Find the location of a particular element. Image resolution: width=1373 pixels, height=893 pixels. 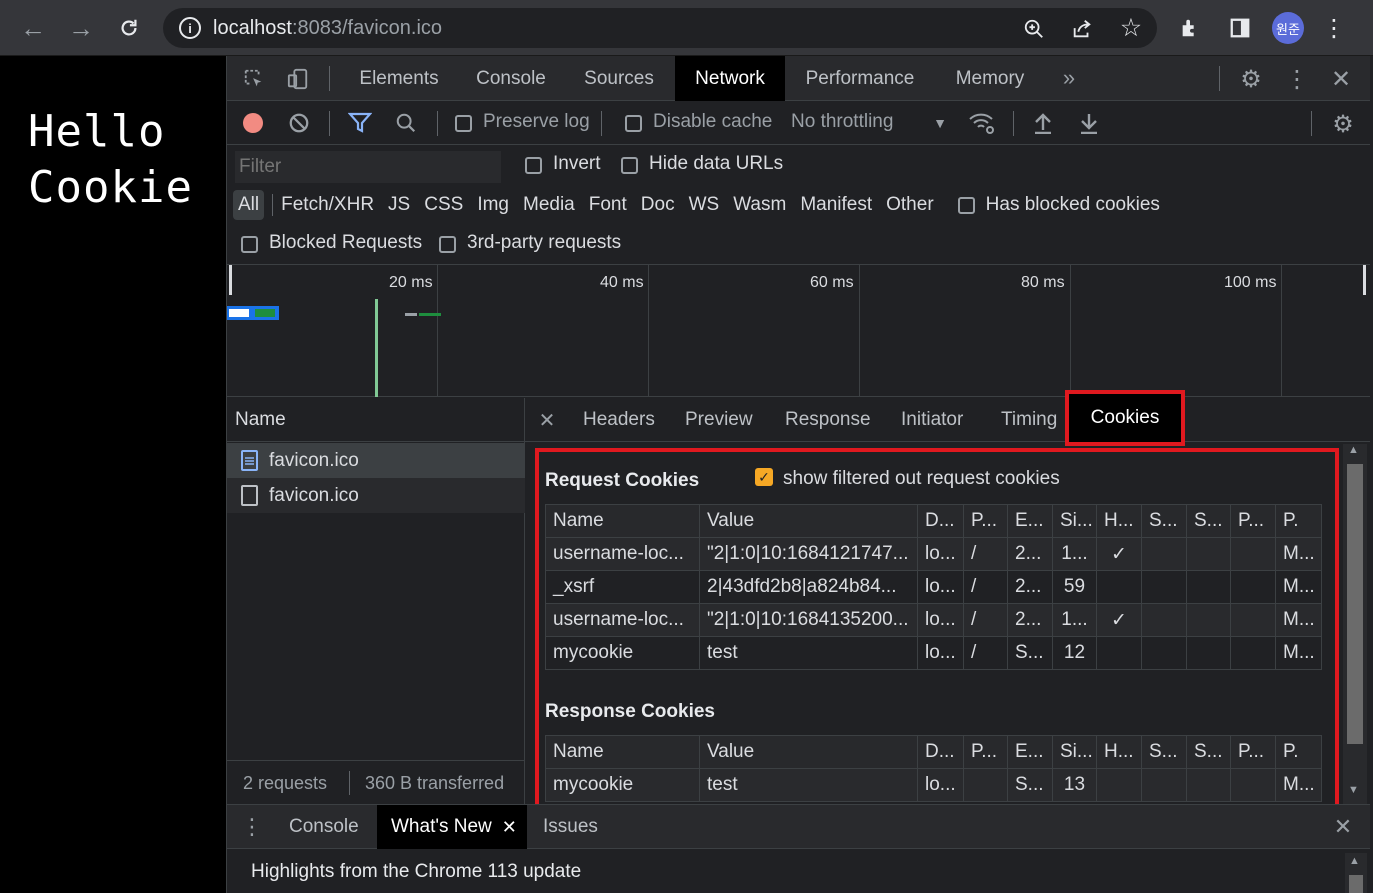

drawer-tab-whats-new: What's New ✕ is located at coordinates (452, 827).